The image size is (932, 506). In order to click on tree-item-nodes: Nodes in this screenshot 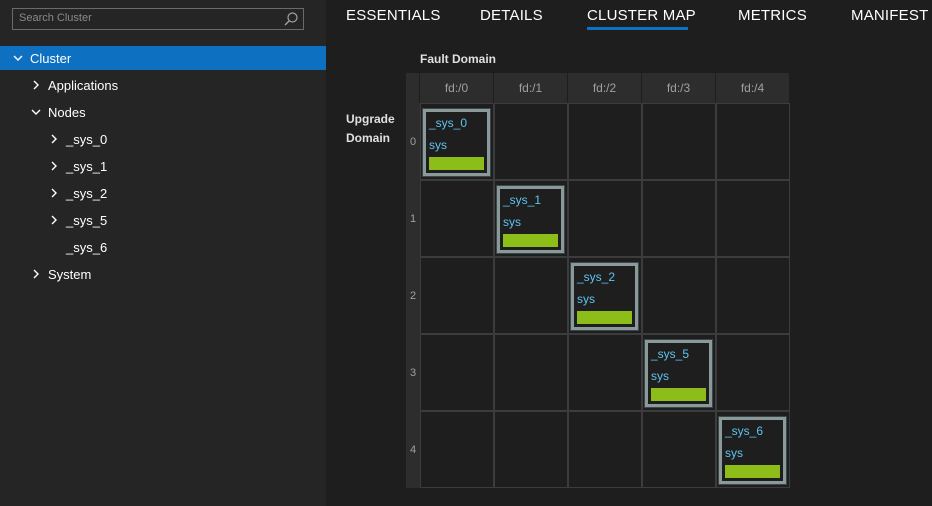, I will do `click(163, 112)`.